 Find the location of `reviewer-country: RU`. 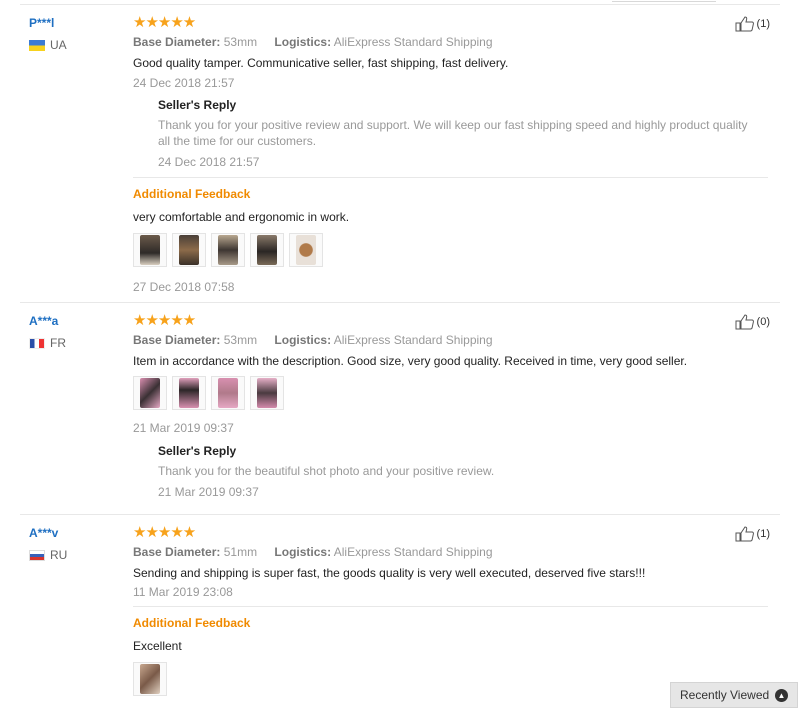

reviewer-country: RU is located at coordinates (48, 555).